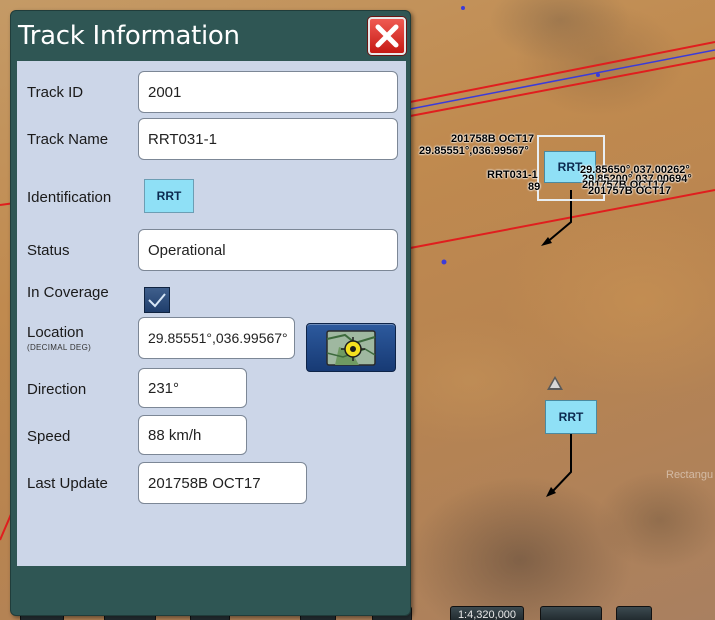  Describe the element at coordinates (487, 613) in the screenshot. I see `map-scale-readout: 1:4,320,000` at that location.